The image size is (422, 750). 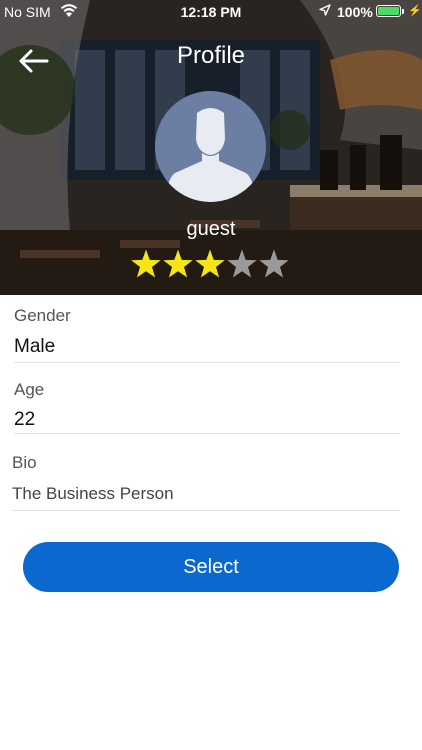 I want to click on battery-icon, so click(x=388, y=11).